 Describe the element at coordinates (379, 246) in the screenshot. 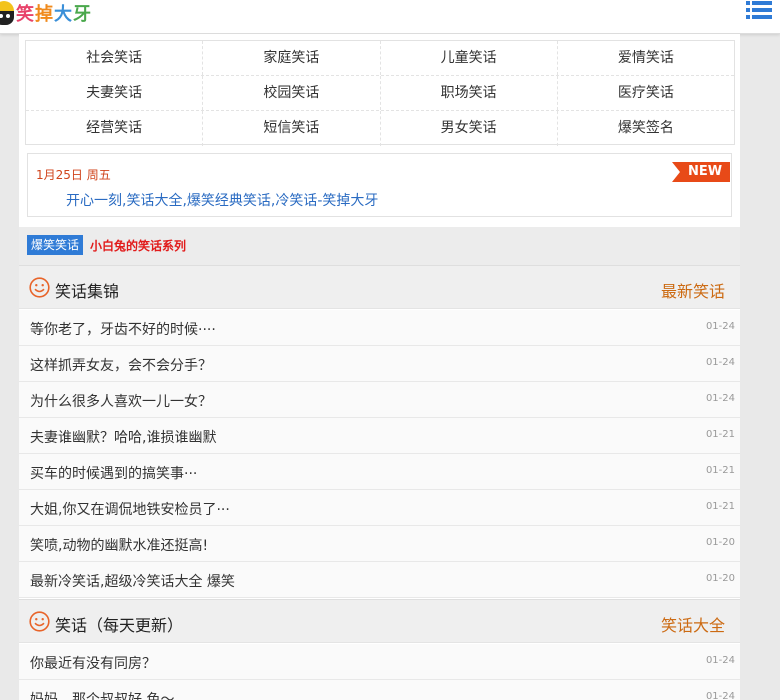

I see `promo-strip: 爆笑笑话 小白兔的笑话系列` at that location.